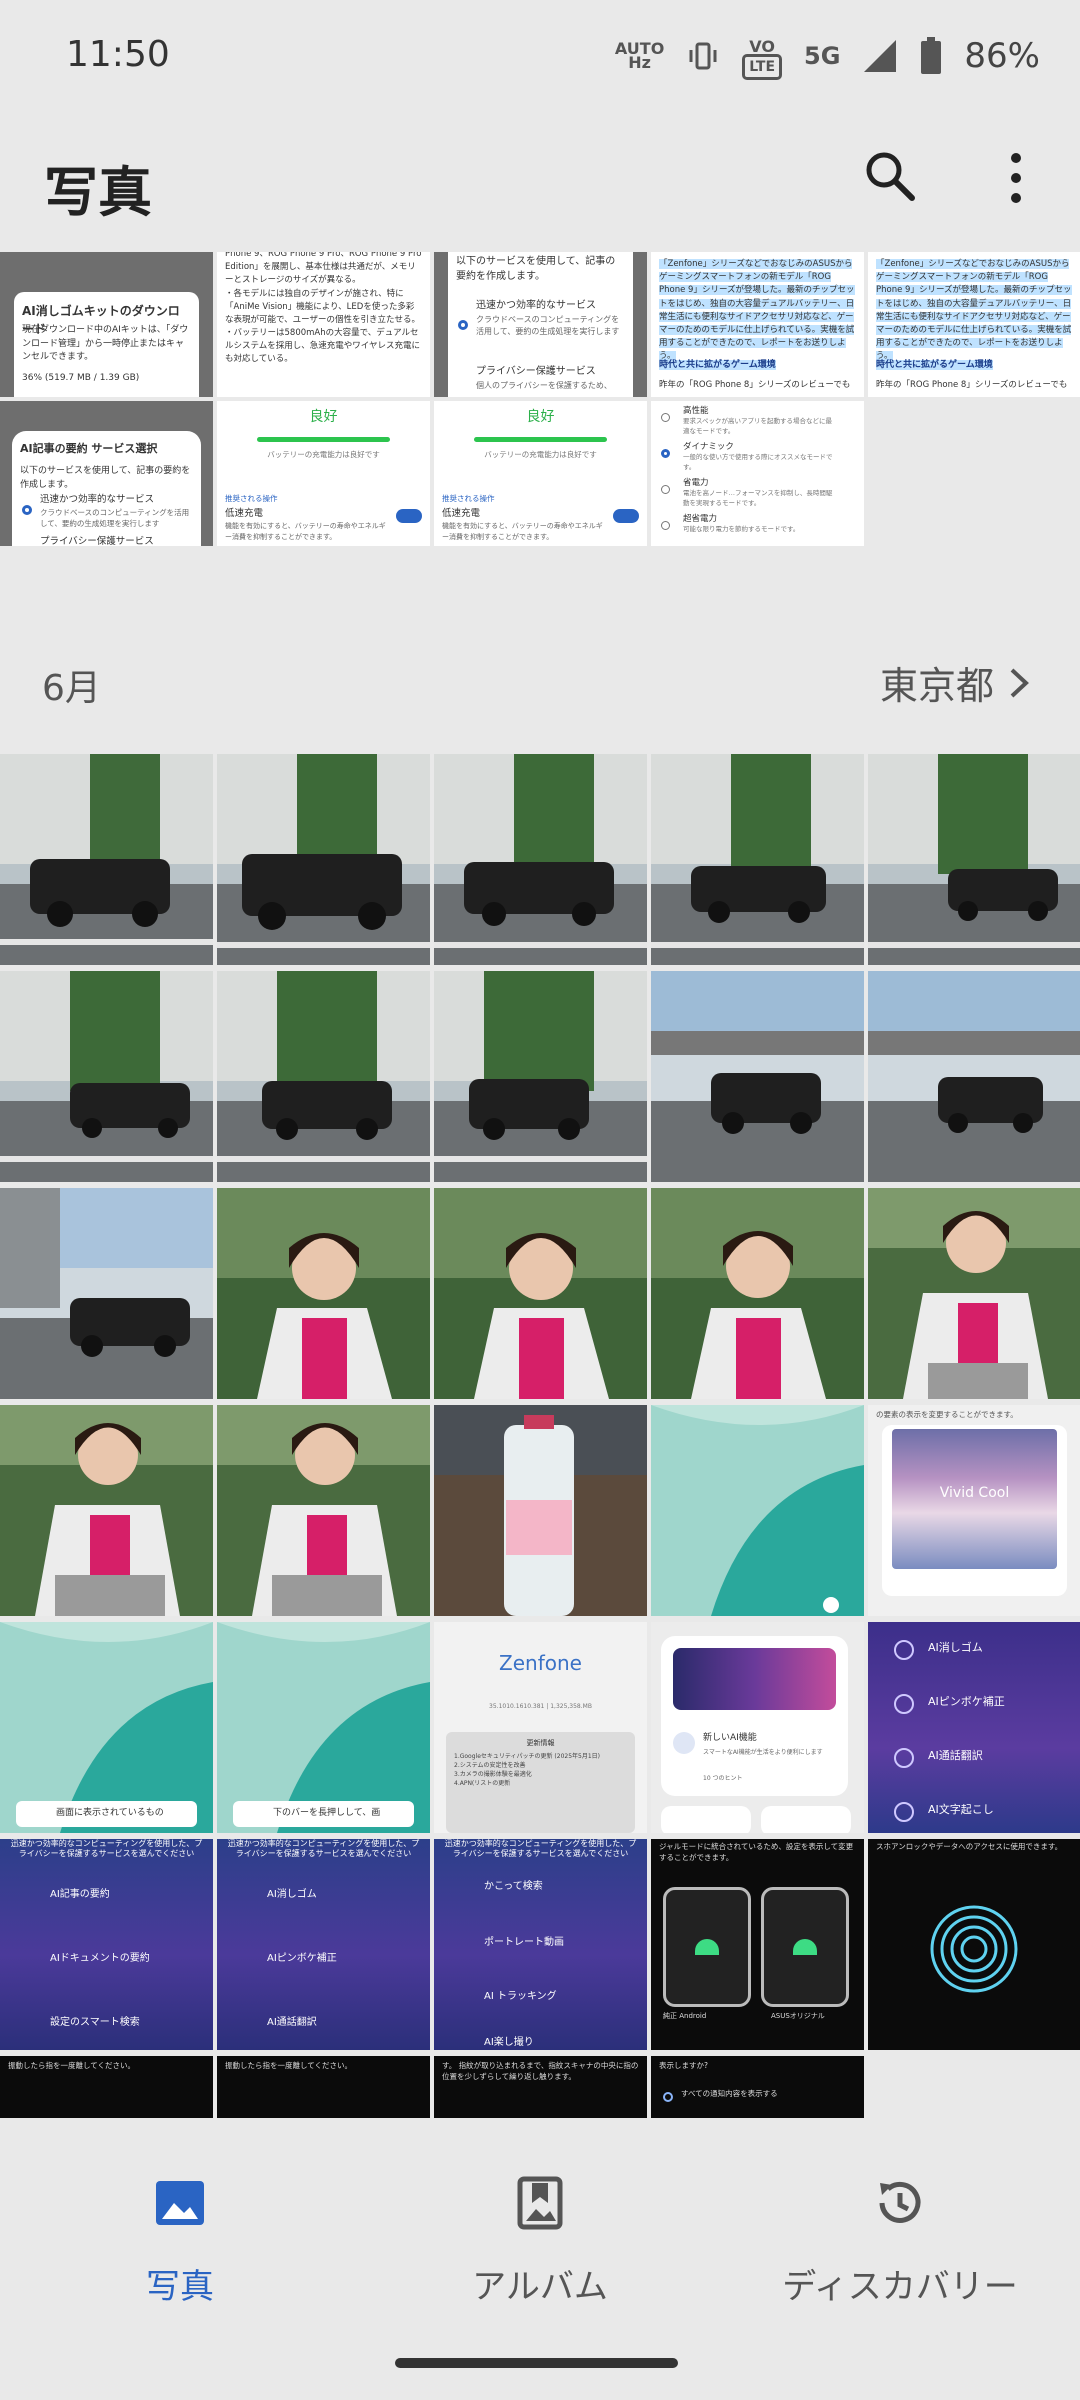 The height and width of the screenshot is (2400, 1080). Describe the element at coordinates (974, 1949) in the screenshot. I see `fingerprint-icon` at that location.